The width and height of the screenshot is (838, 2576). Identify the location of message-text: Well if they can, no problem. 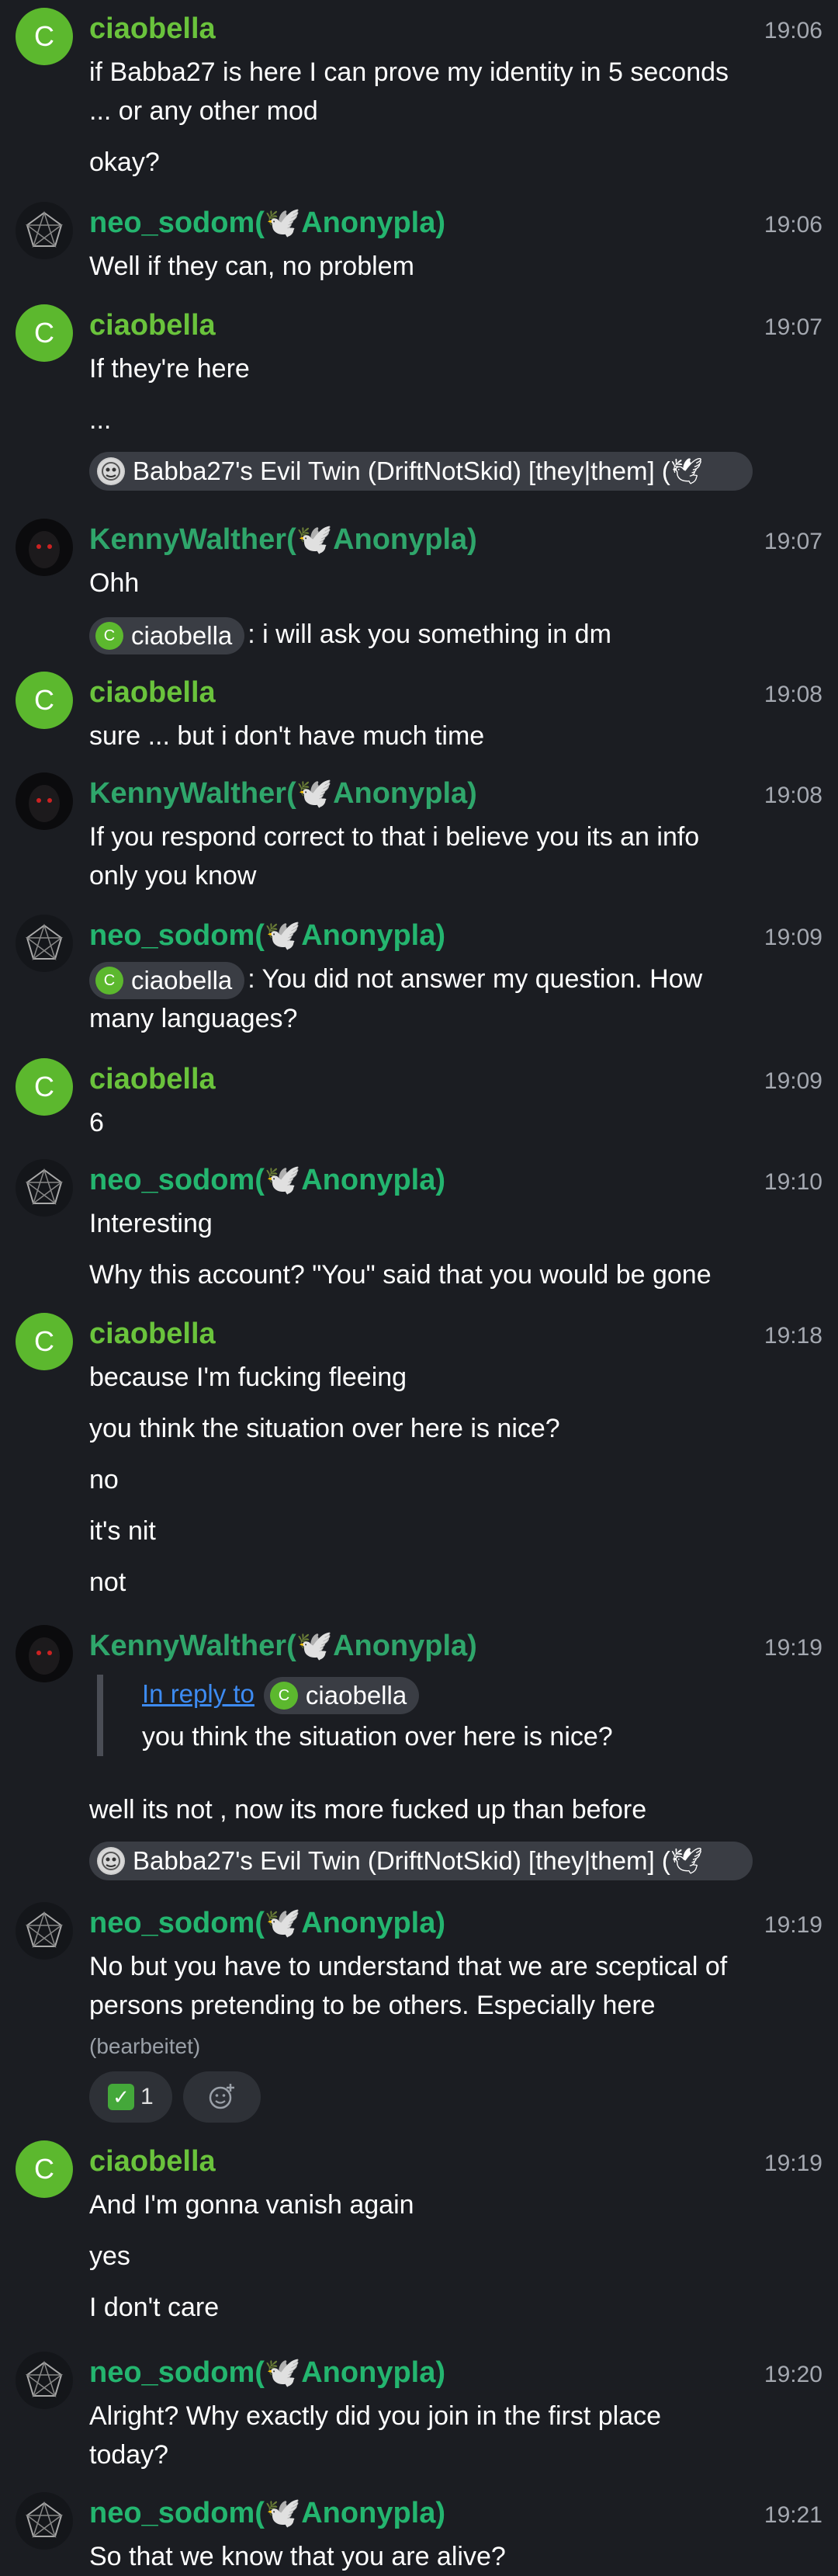
(251, 266).